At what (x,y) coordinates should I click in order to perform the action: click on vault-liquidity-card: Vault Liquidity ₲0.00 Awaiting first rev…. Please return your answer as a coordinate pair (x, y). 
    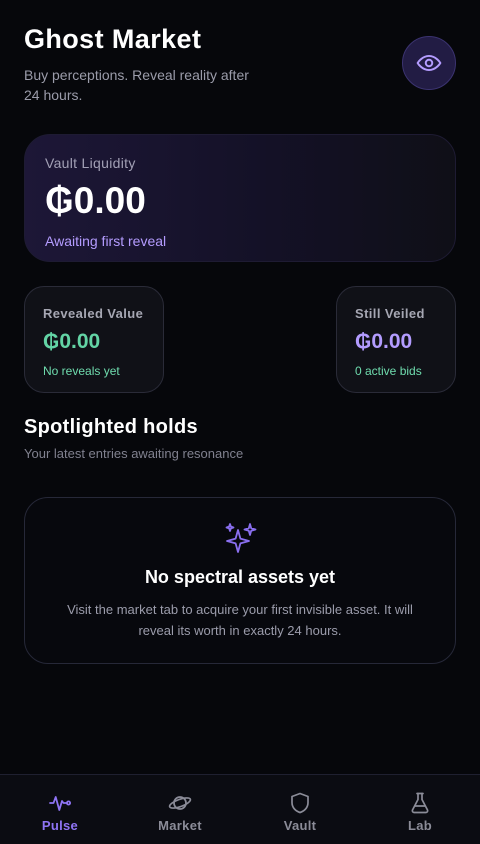
    Looking at the image, I should click on (240, 198).